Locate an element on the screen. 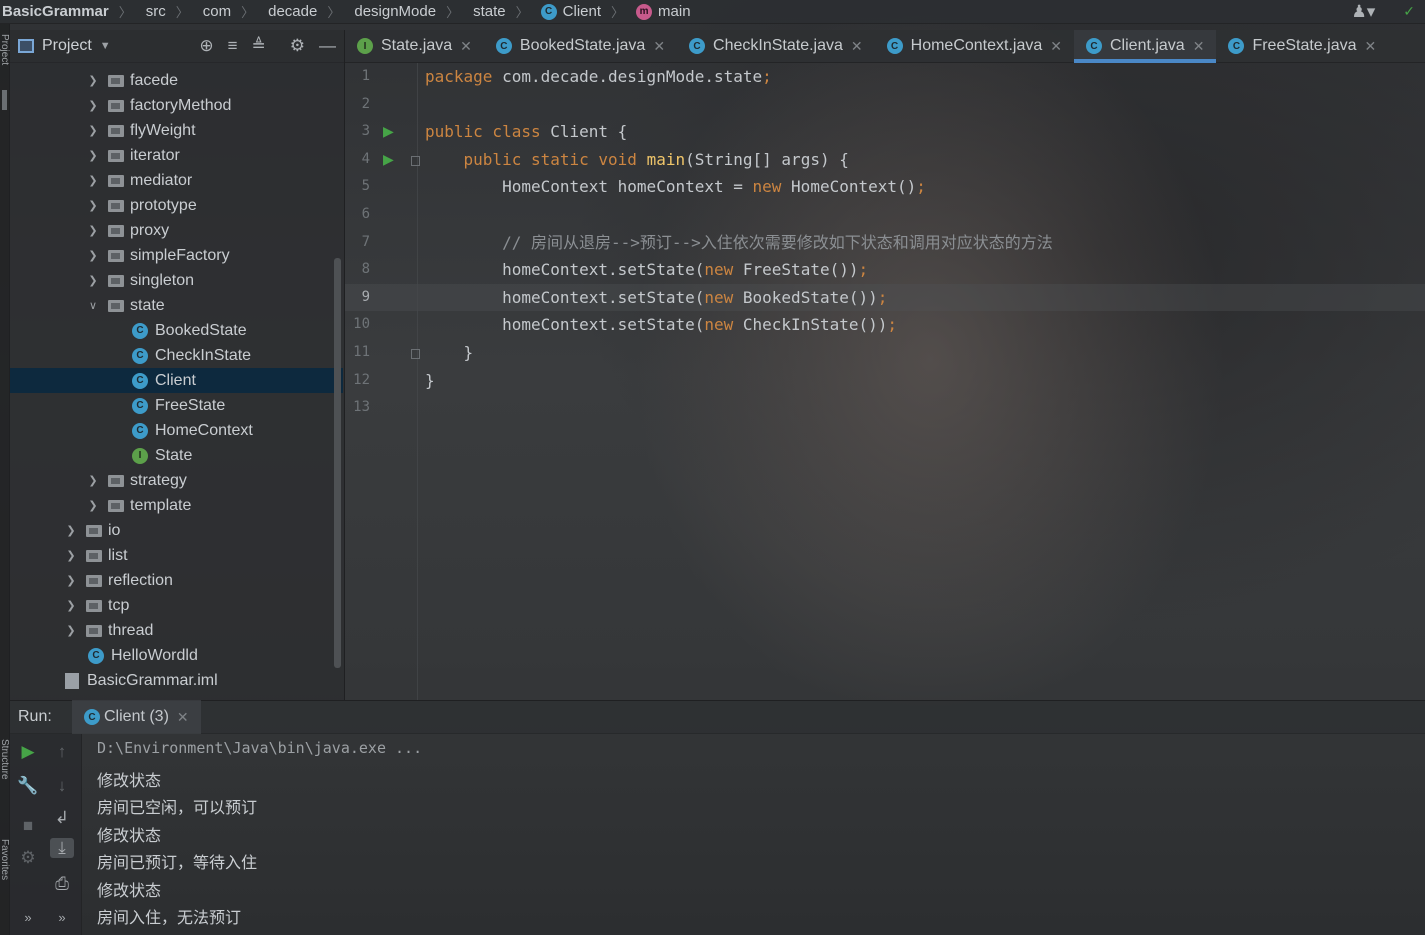  tab-client-java: C Client.java ✕ is located at coordinates (1145, 46).